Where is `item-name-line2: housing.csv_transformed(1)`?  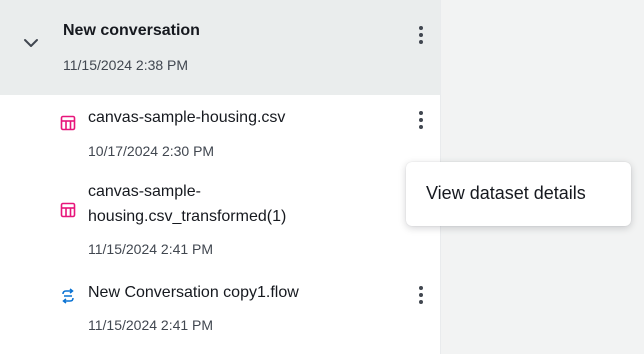
item-name-line2: housing.csv_transformed(1) is located at coordinates (208, 217).